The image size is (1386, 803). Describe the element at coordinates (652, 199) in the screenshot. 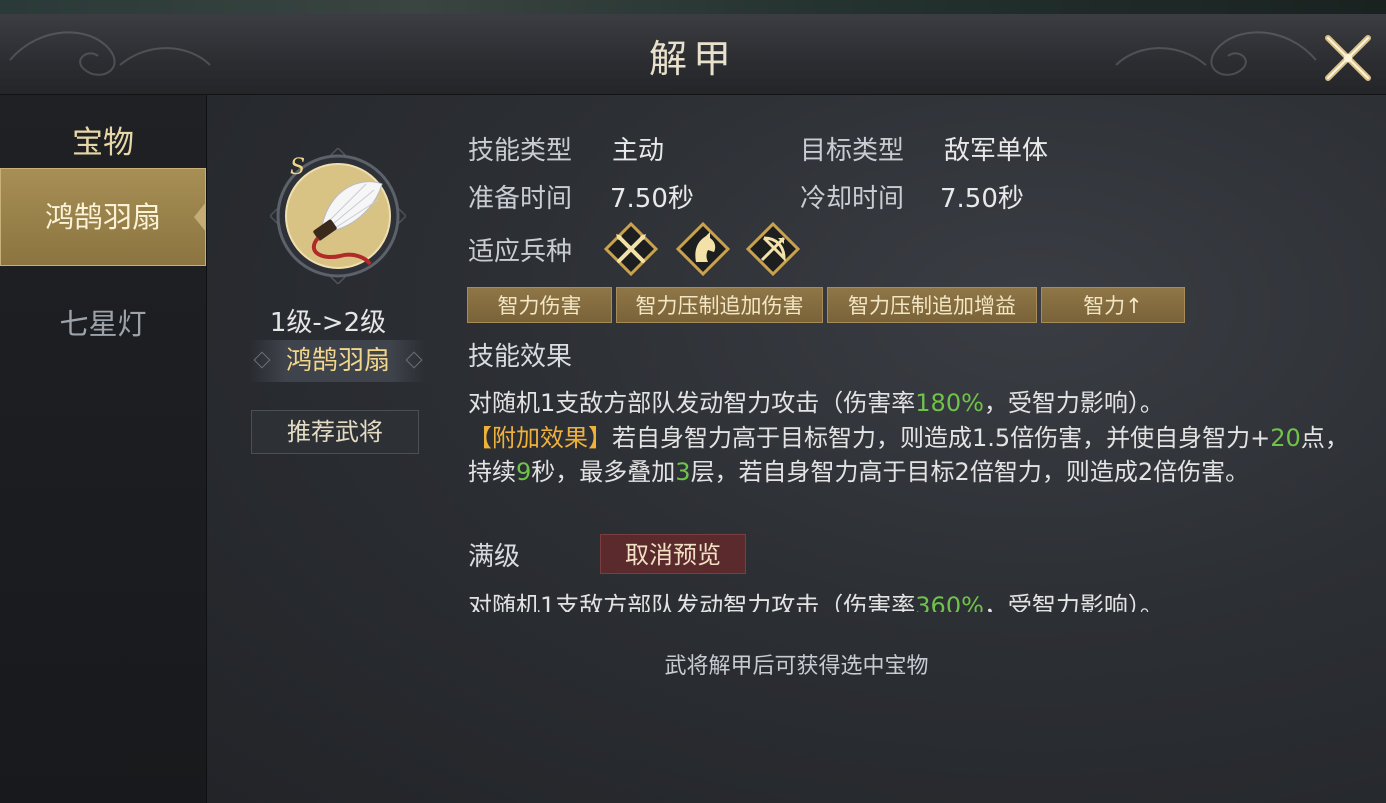

I see `prep-time-value: 7.50秒` at that location.